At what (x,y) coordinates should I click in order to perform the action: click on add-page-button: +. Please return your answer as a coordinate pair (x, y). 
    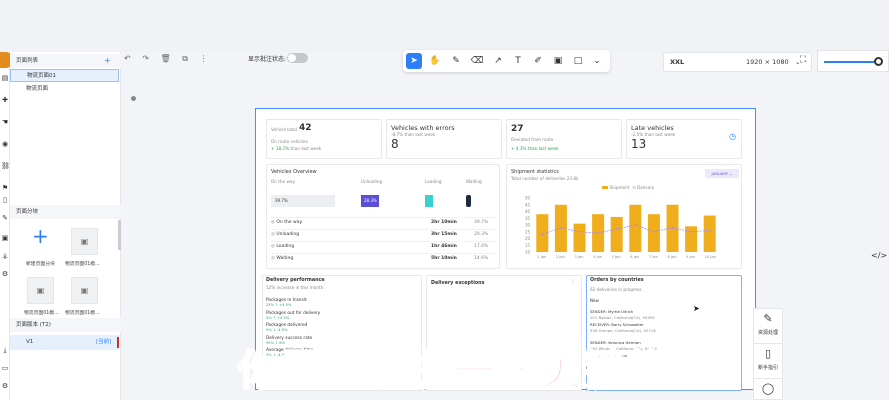
    Looking at the image, I should click on (107, 61).